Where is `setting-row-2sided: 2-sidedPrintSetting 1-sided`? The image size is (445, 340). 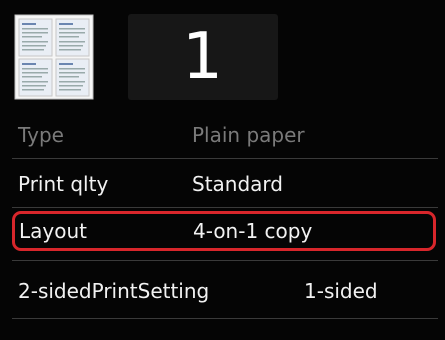 setting-row-2sided: 2-sidedPrintSetting 1-sided is located at coordinates (225, 291).